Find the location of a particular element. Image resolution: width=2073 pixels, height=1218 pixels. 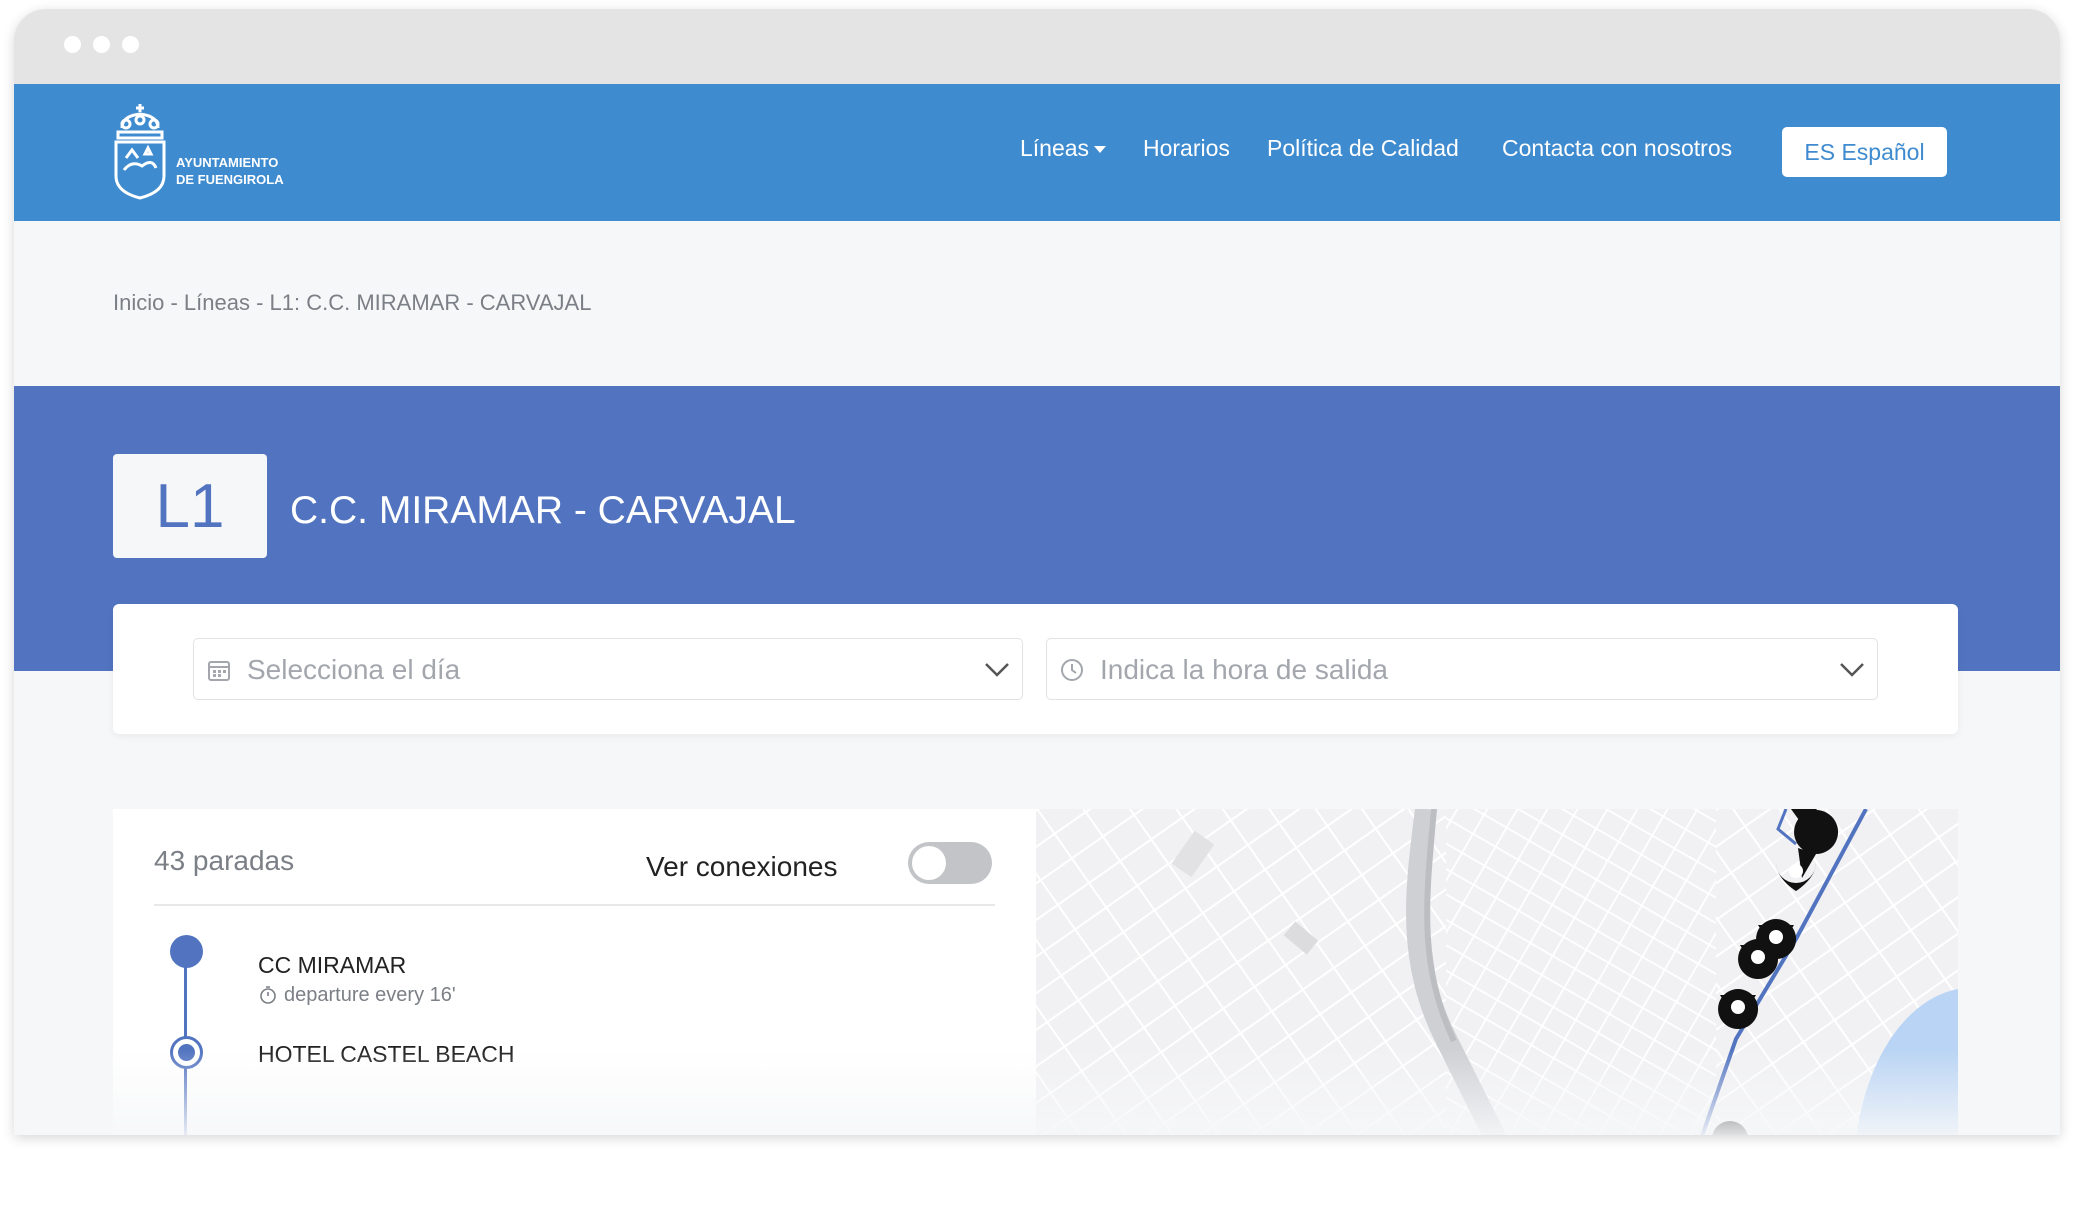

toggle-knob is located at coordinates (929, 863).